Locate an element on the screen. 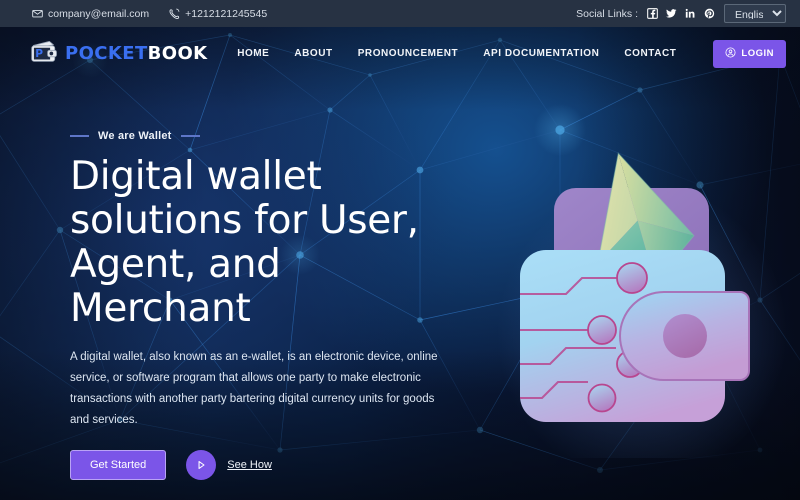  brand-logo: P POCKETBOOK is located at coordinates (119, 54).